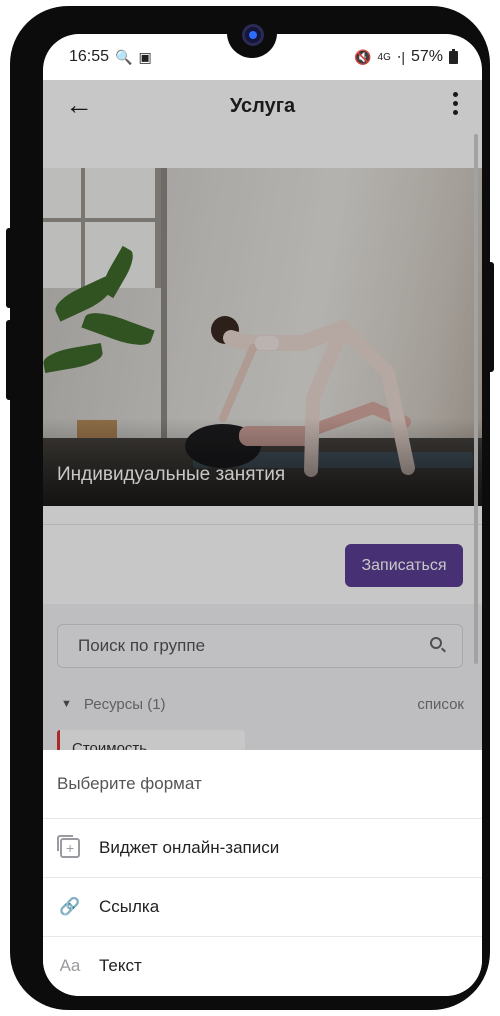  I want to click on search-icon: 🔍, so click(124, 56).